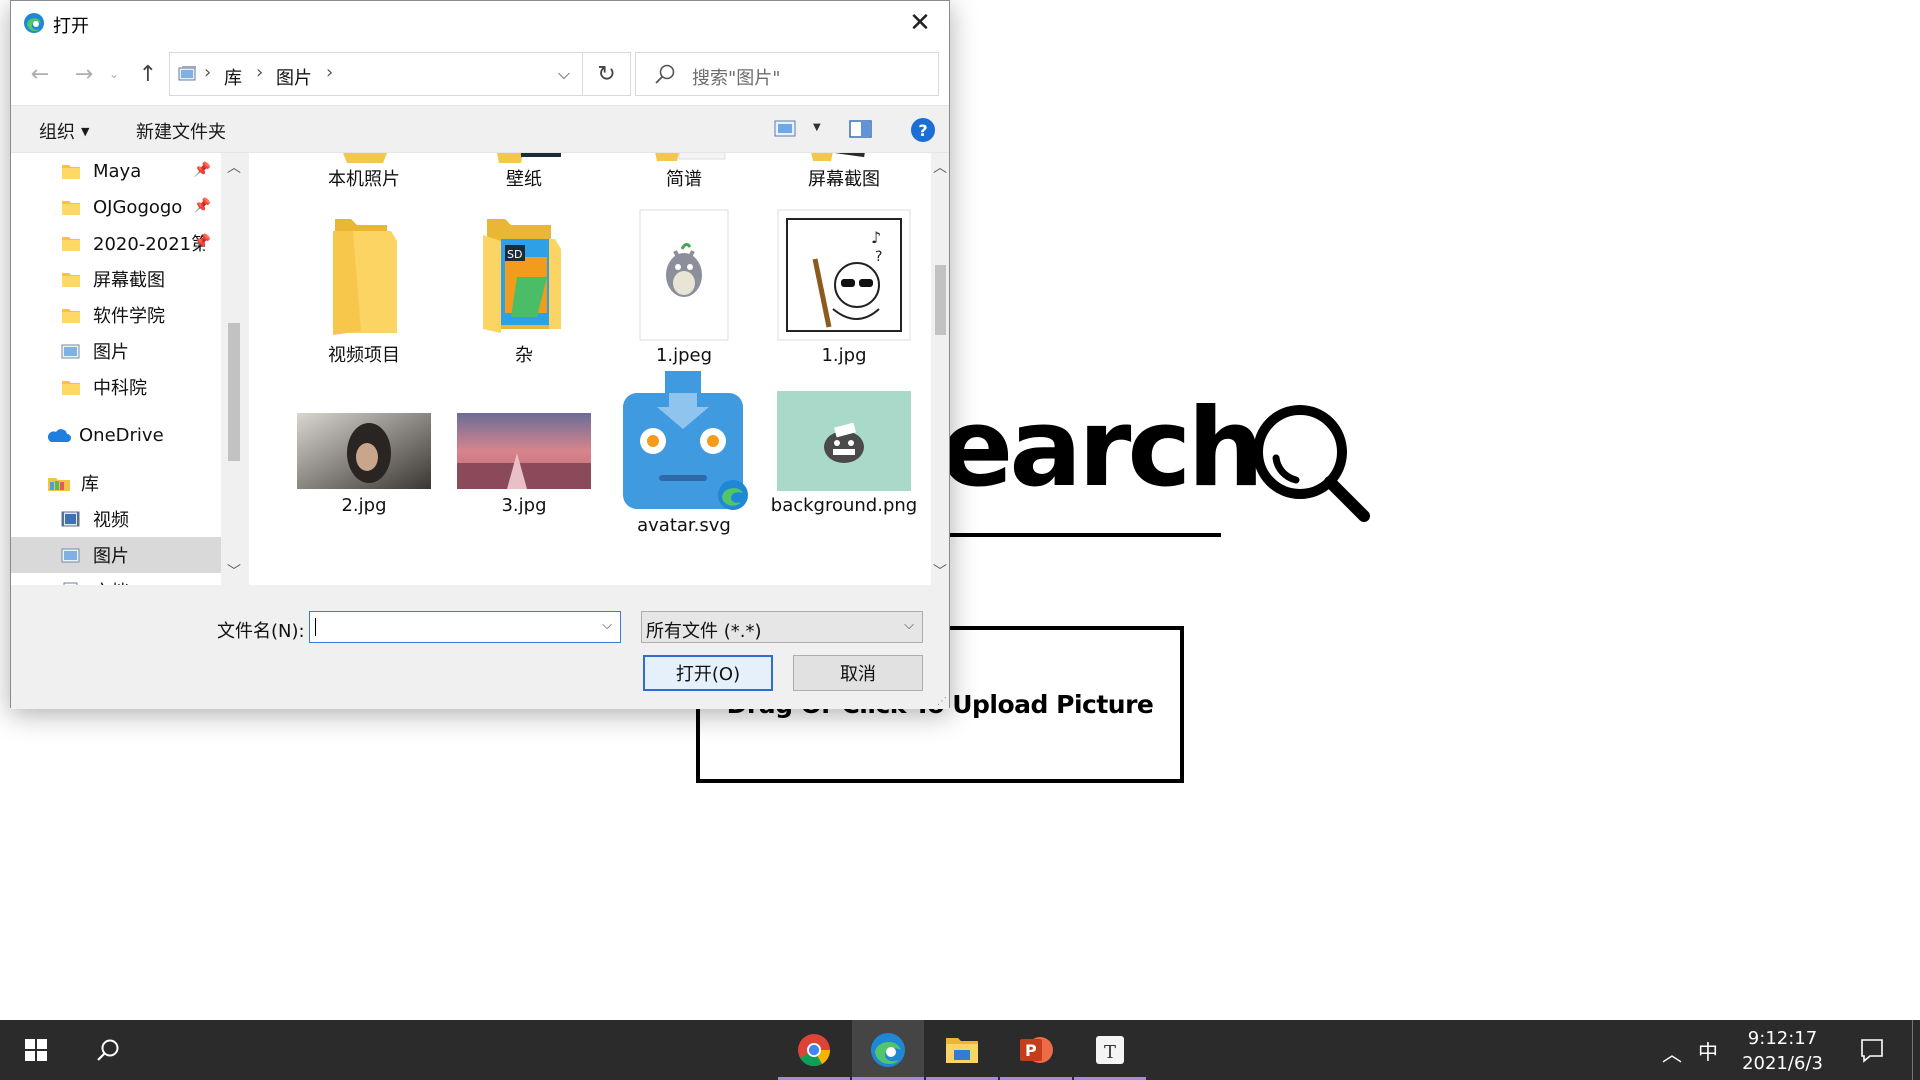 The width and height of the screenshot is (1920, 1080). I want to click on nav-item-videos: 视频, so click(116, 519).